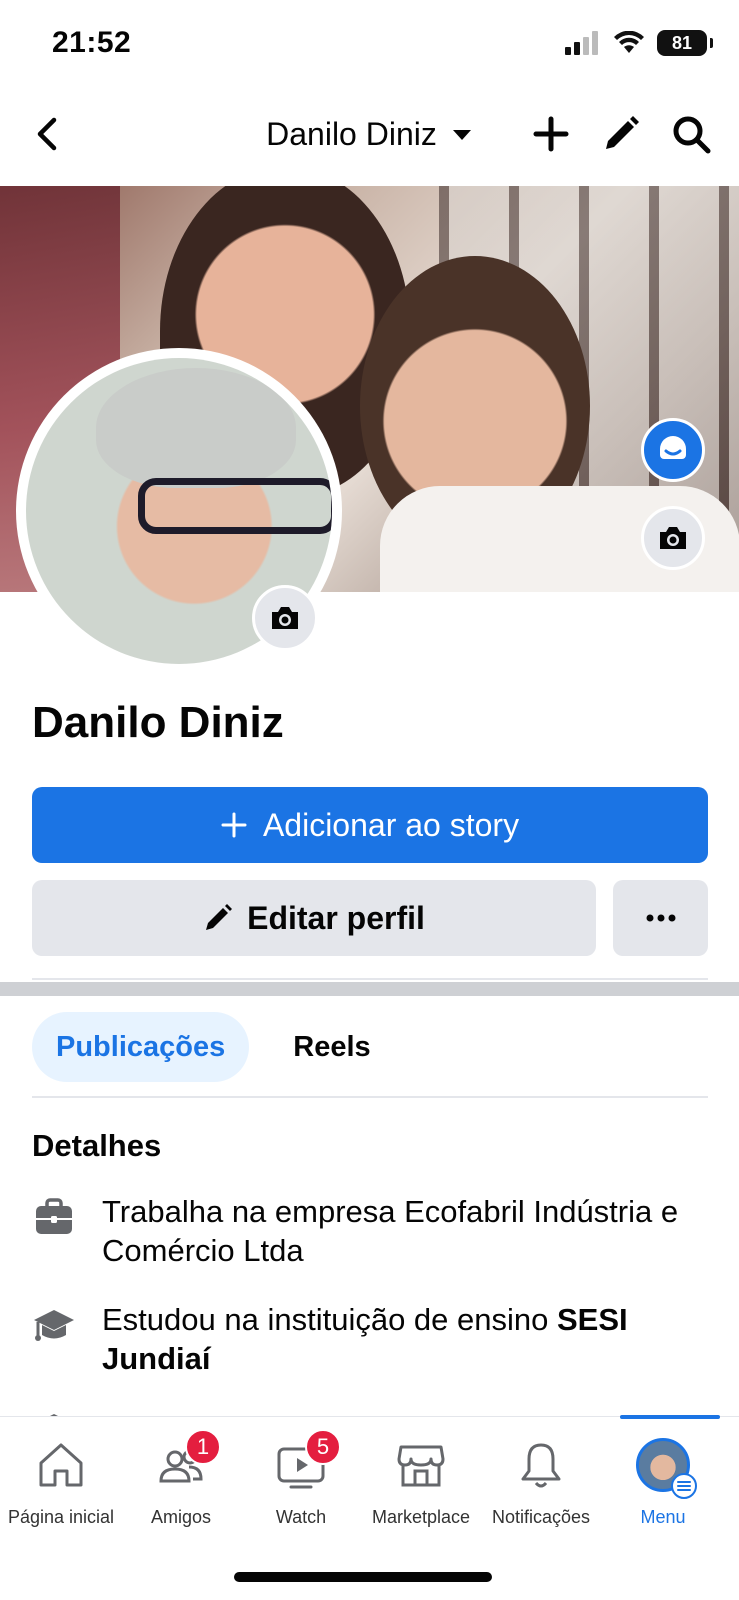 The image size is (739, 1600). I want to click on status-time: 21:52, so click(92, 42).